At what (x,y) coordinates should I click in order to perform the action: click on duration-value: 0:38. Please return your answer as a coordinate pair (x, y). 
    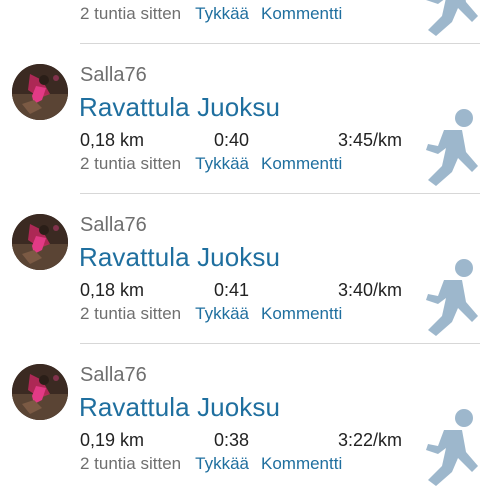
    Looking at the image, I should click on (232, 440).